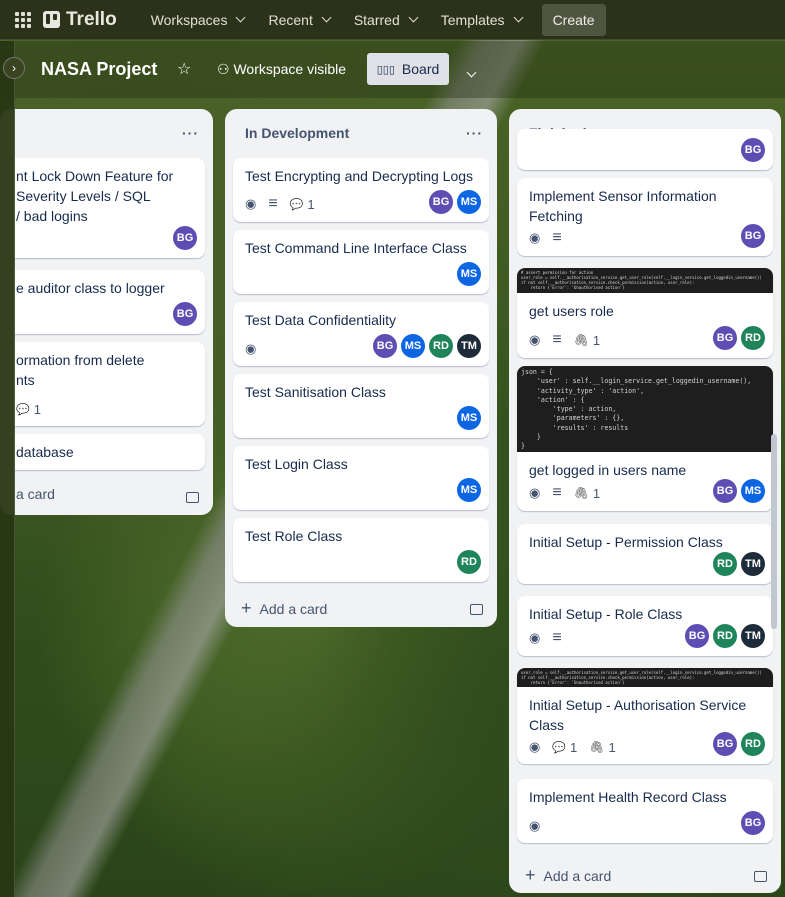  I want to click on workspaces-menu: Workspaces, so click(198, 20).